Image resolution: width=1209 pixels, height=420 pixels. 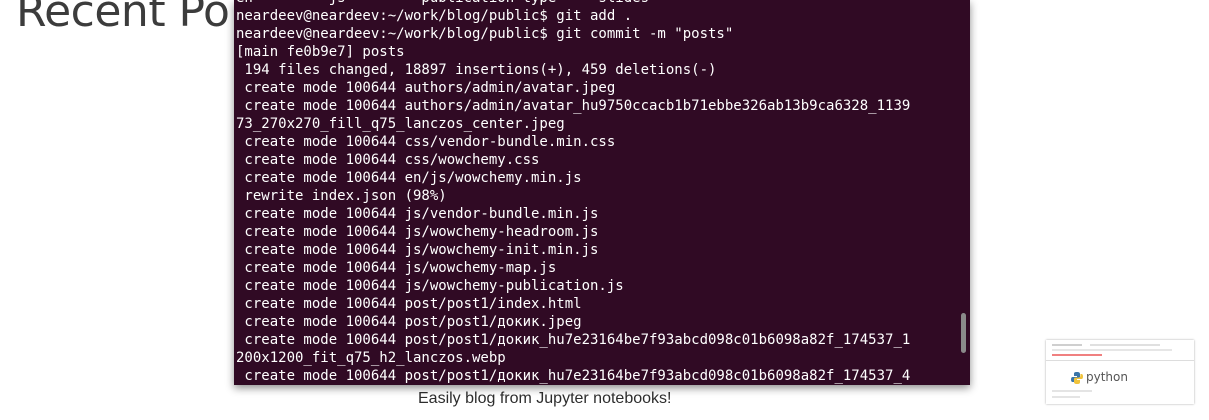 I want to click on terminal-line: create mode 100644 post/post1/index.html, so click(x=409, y=304).